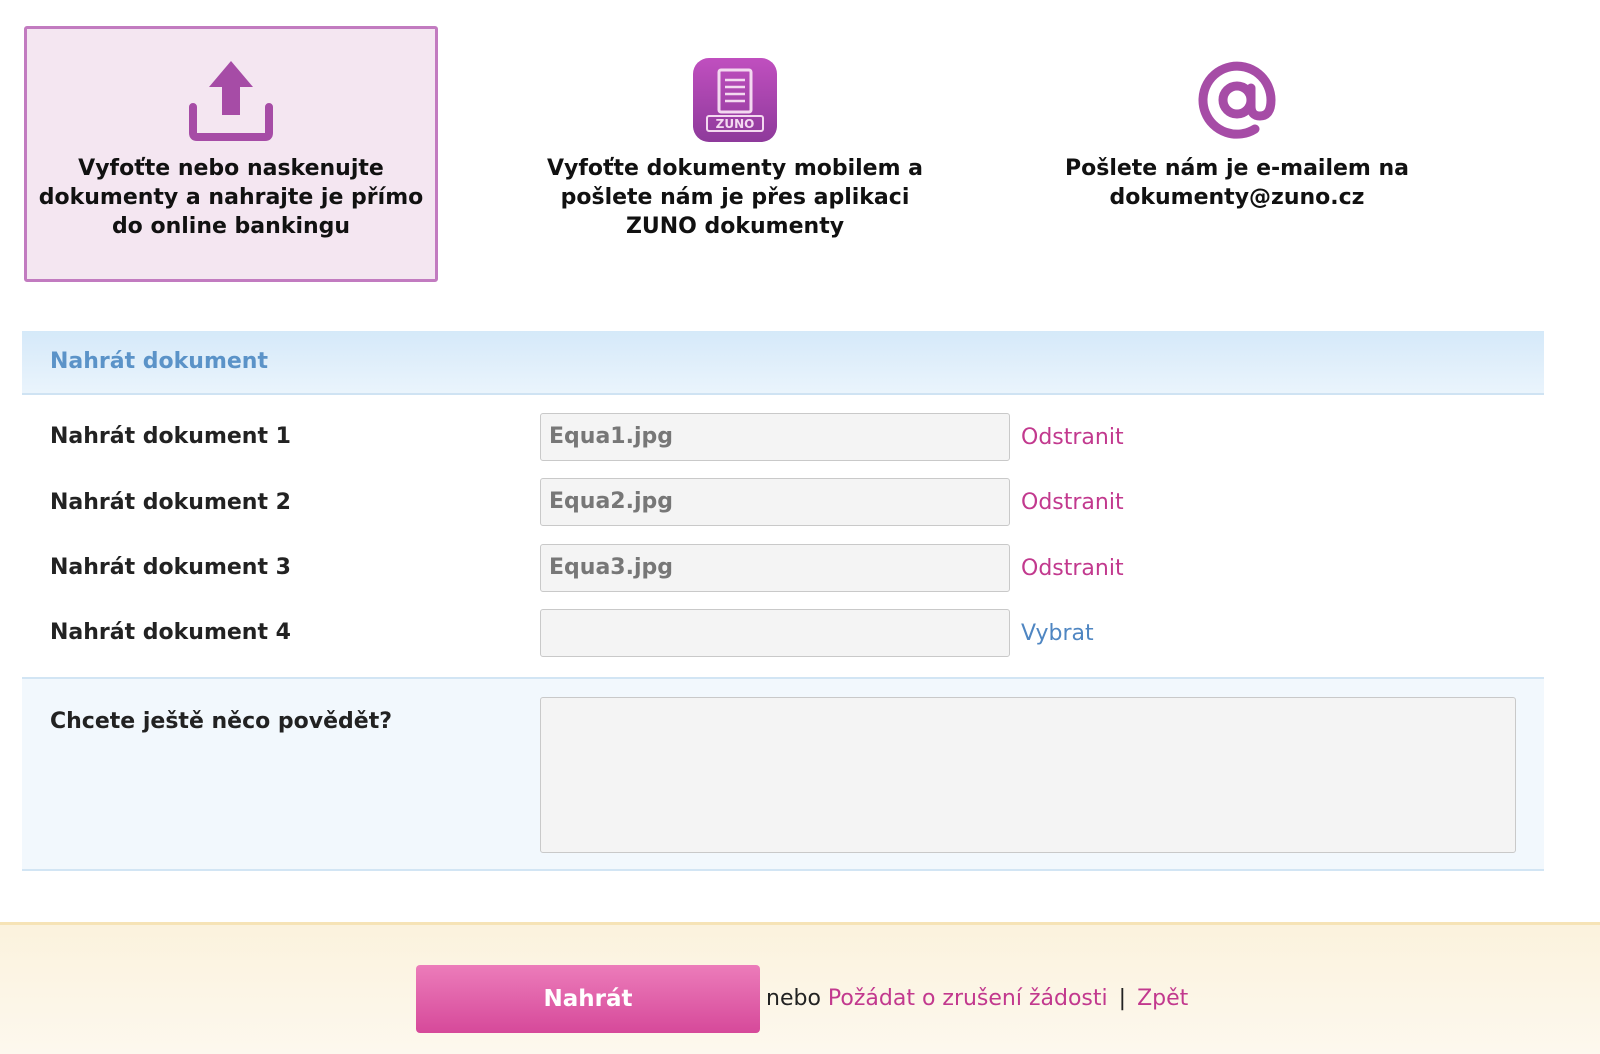 The width and height of the screenshot is (1600, 1054). I want to click on remove-link-2: Odstranit, so click(1072, 502).